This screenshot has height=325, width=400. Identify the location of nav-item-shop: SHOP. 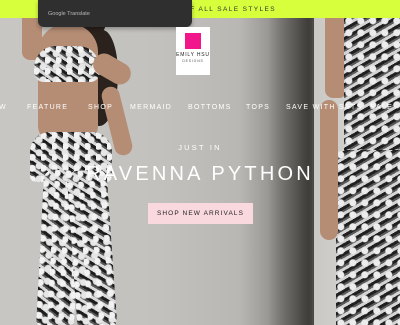
(100, 107).